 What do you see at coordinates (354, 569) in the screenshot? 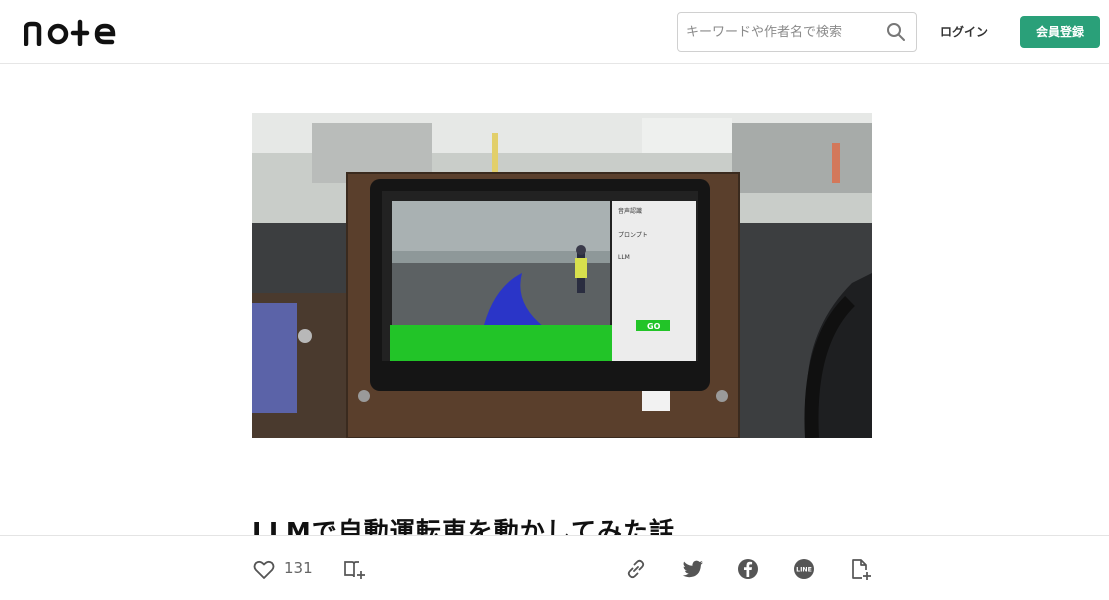
I see `magazine-add-icon` at bounding box center [354, 569].